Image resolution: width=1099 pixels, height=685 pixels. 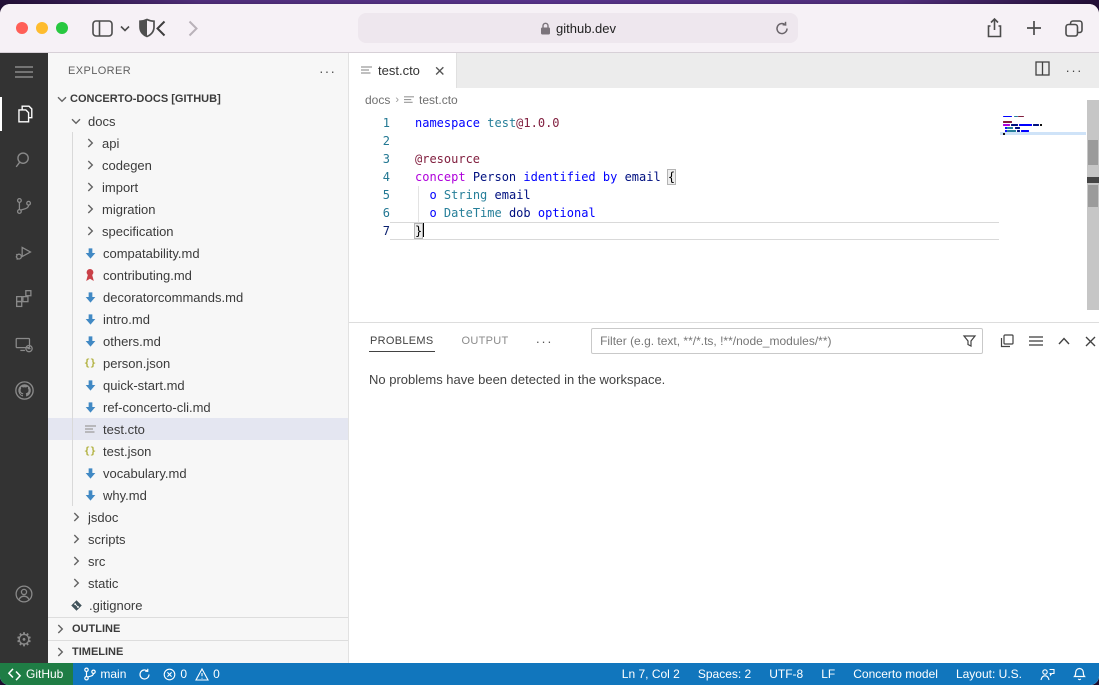 What do you see at coordinates (198, 209) in the screenshot?
I see `tree-item-migration: migration` at bounding box center [198, 209].